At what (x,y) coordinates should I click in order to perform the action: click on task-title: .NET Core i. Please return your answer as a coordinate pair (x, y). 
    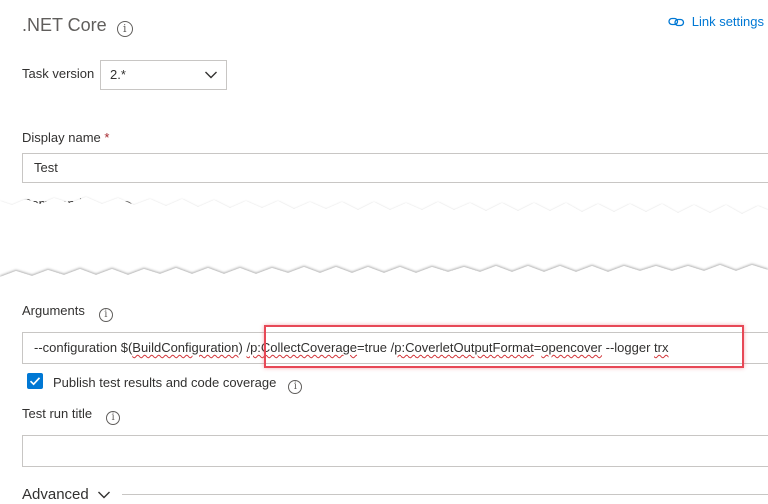
    Looking at the image, I should click on (77, 25).